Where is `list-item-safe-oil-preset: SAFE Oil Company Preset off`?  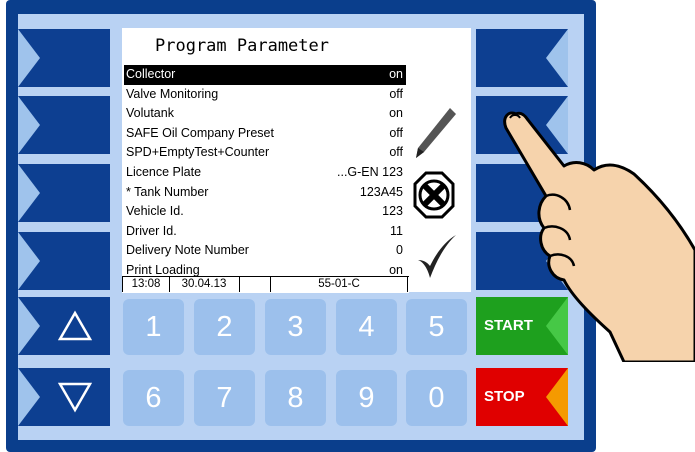 list-item-safe-oil-preset: SAFE Oil Company Preset off is located at coordinates (265, 134).